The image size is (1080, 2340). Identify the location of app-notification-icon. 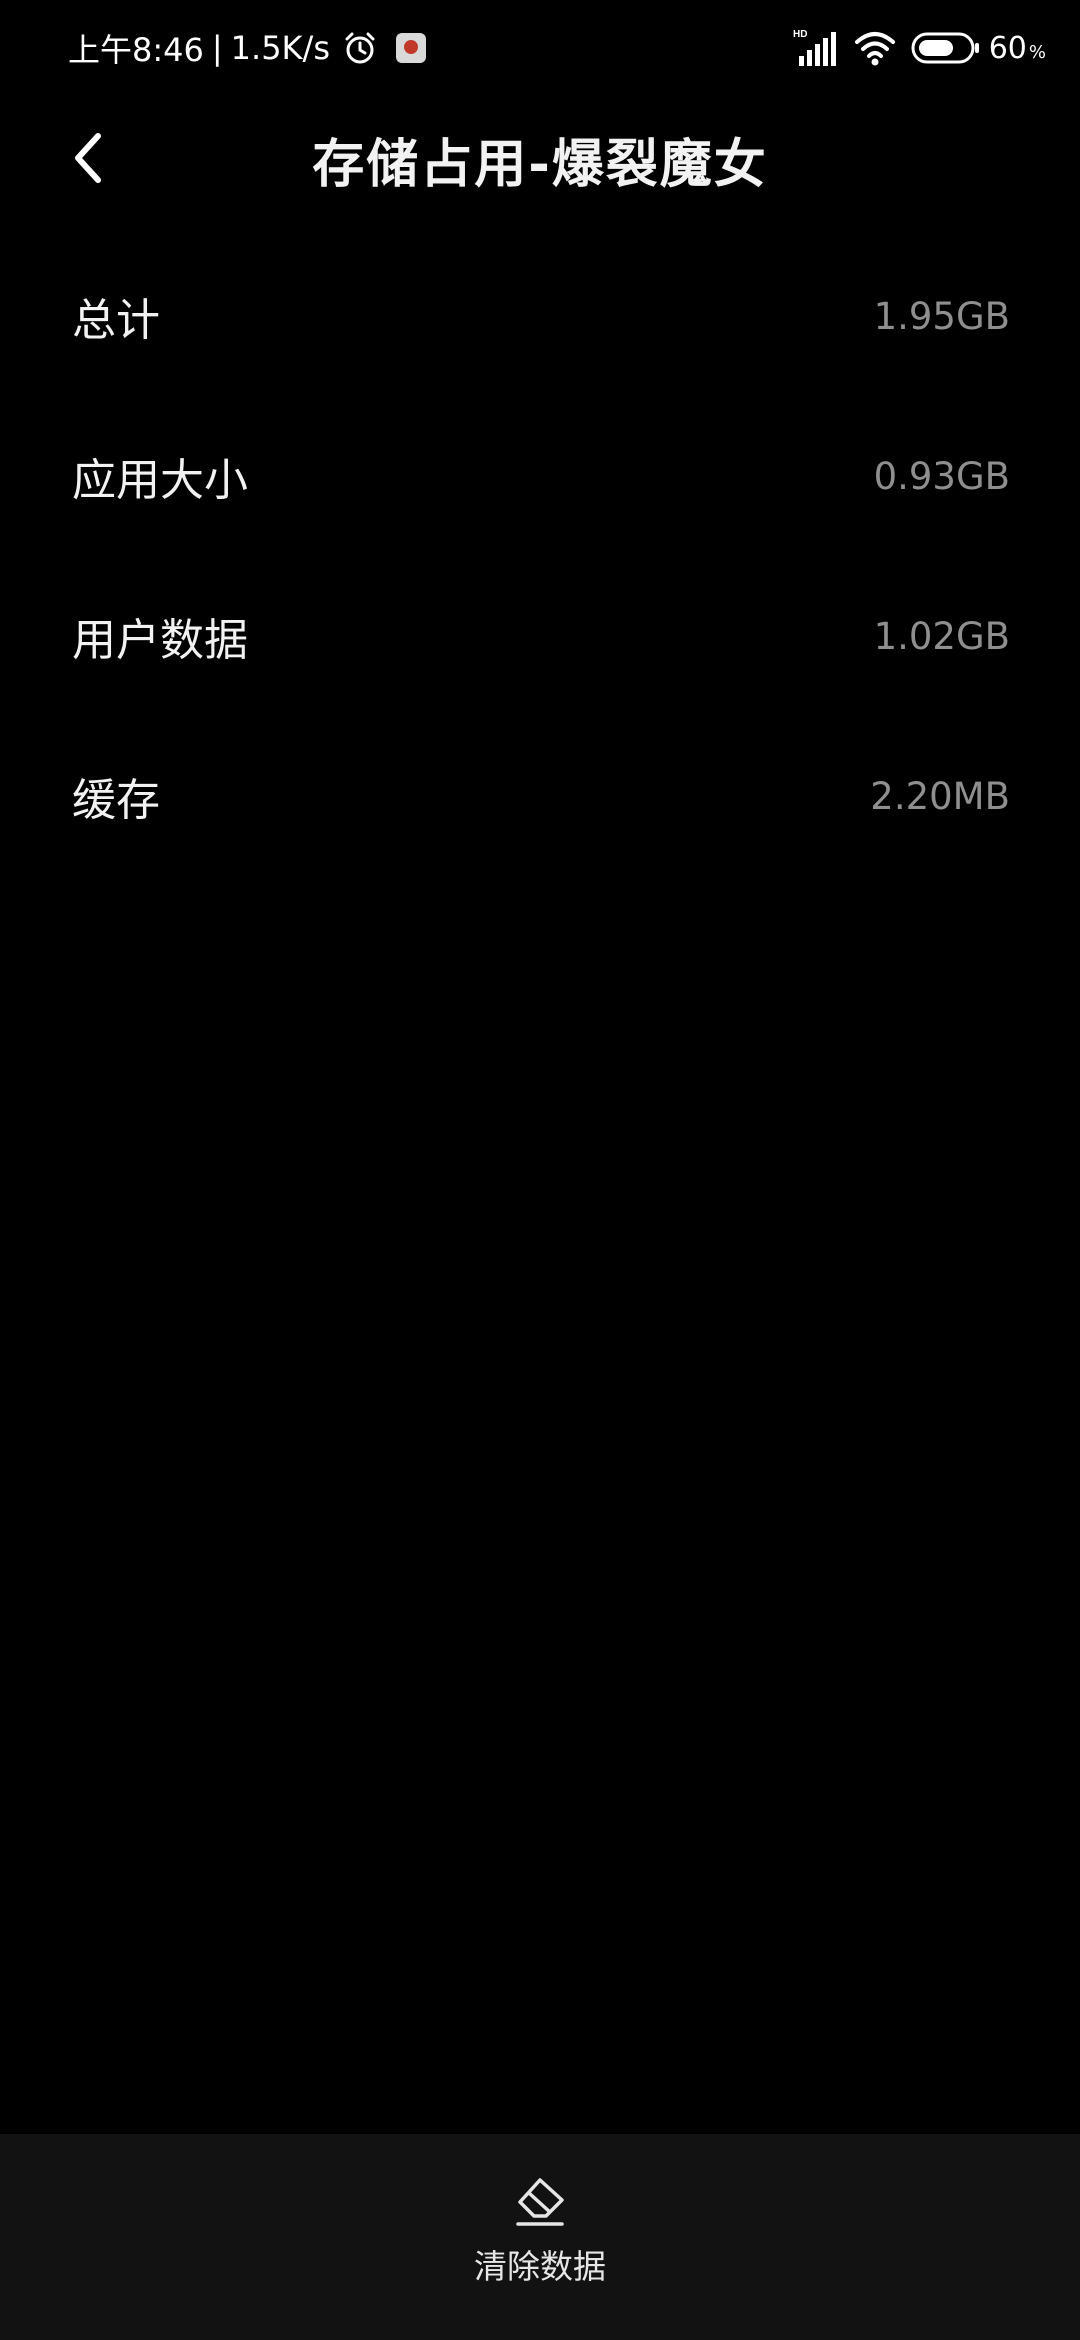
(410, 48).